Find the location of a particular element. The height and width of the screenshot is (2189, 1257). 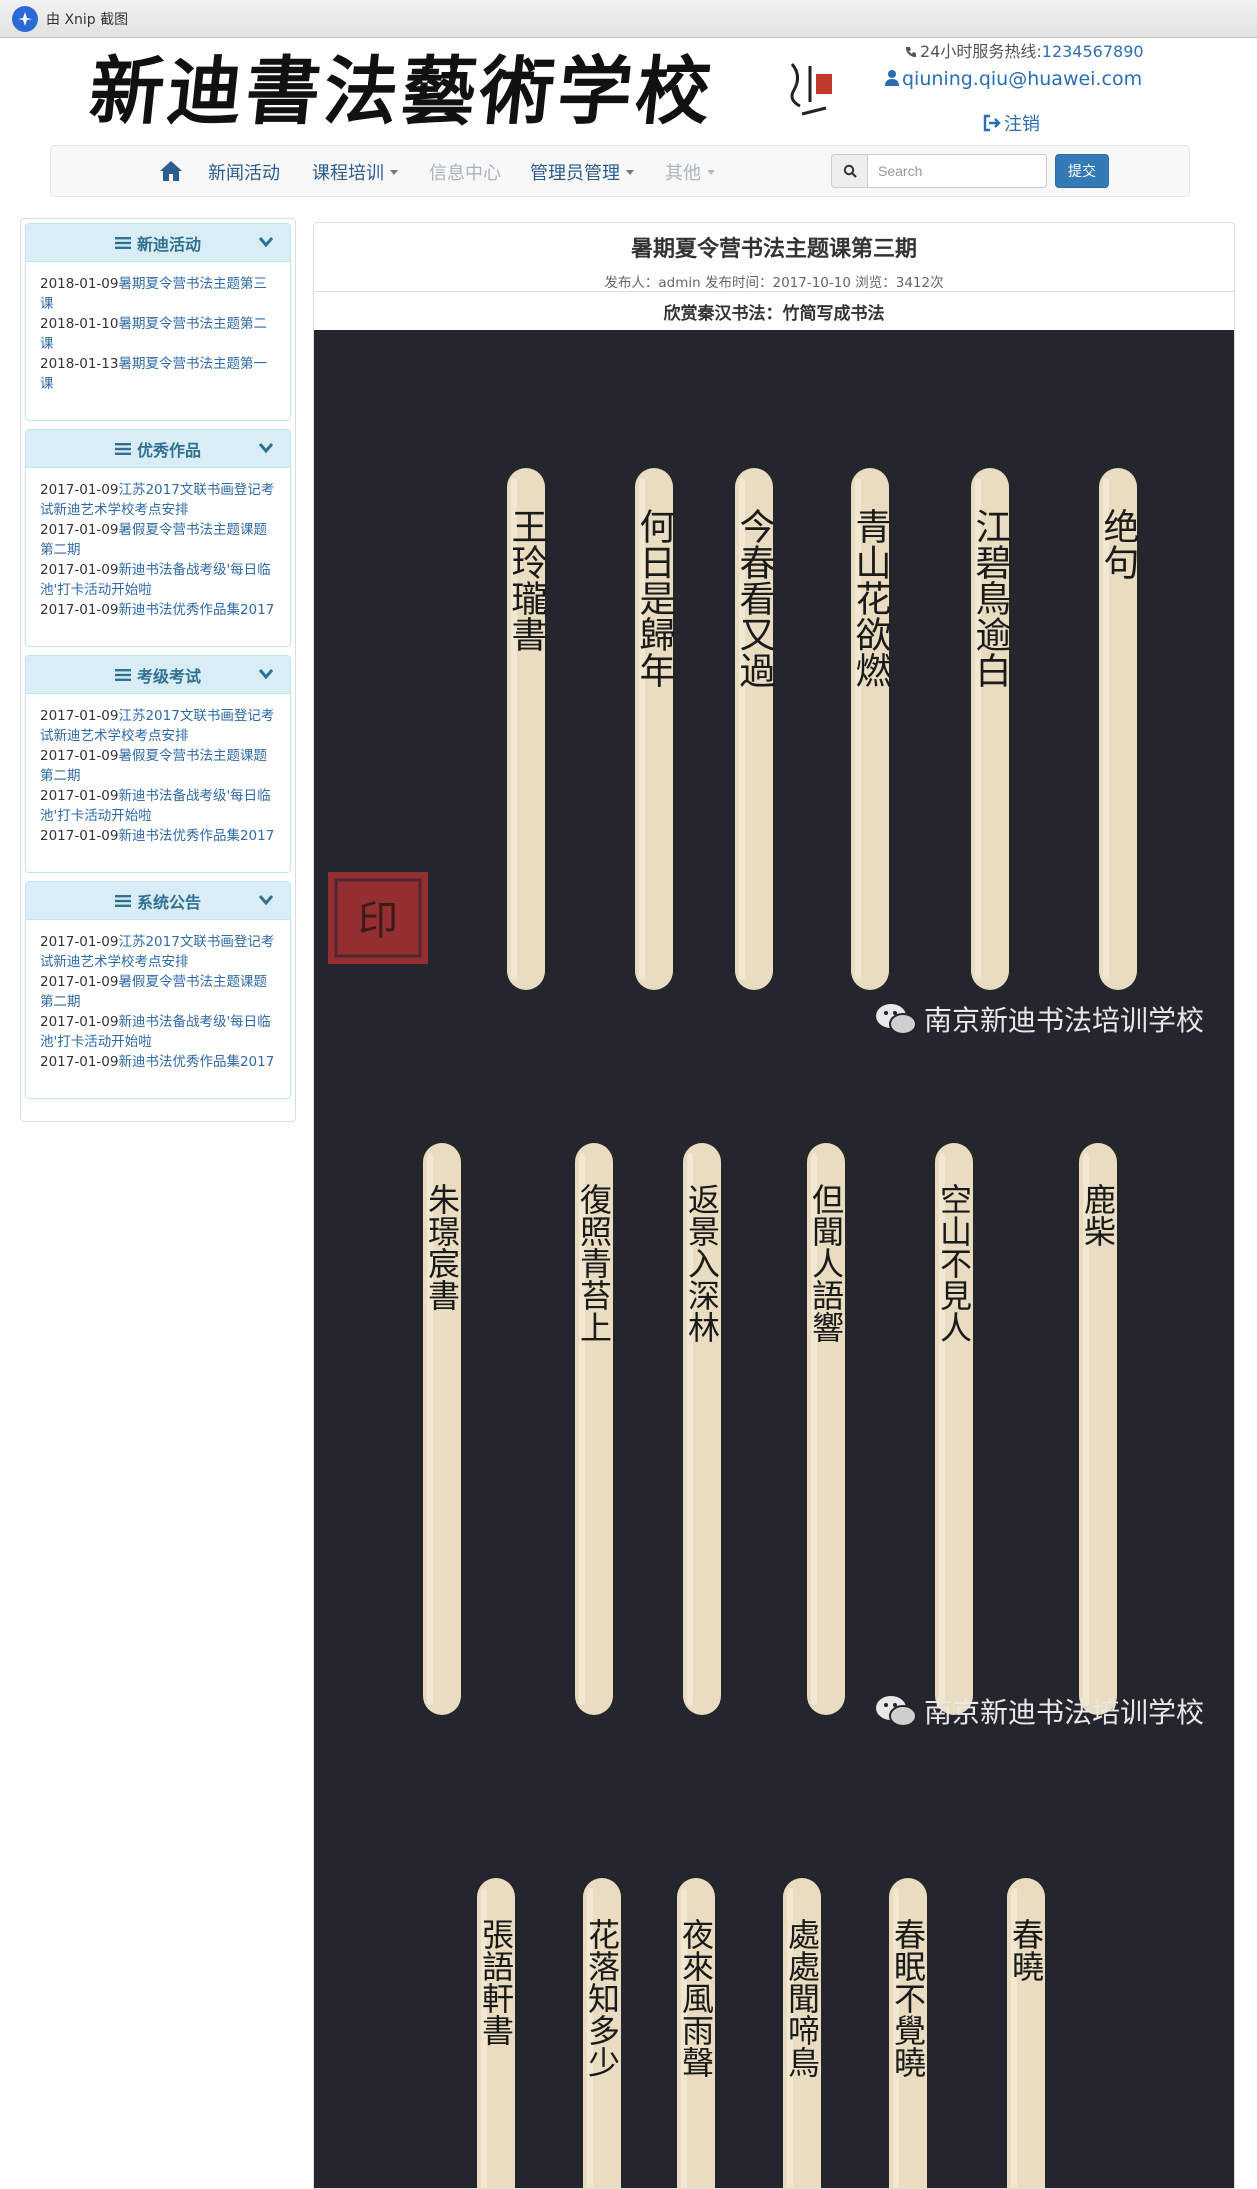

bamboo-slip: 空山不見人 is located at coordinates (954, 1429).